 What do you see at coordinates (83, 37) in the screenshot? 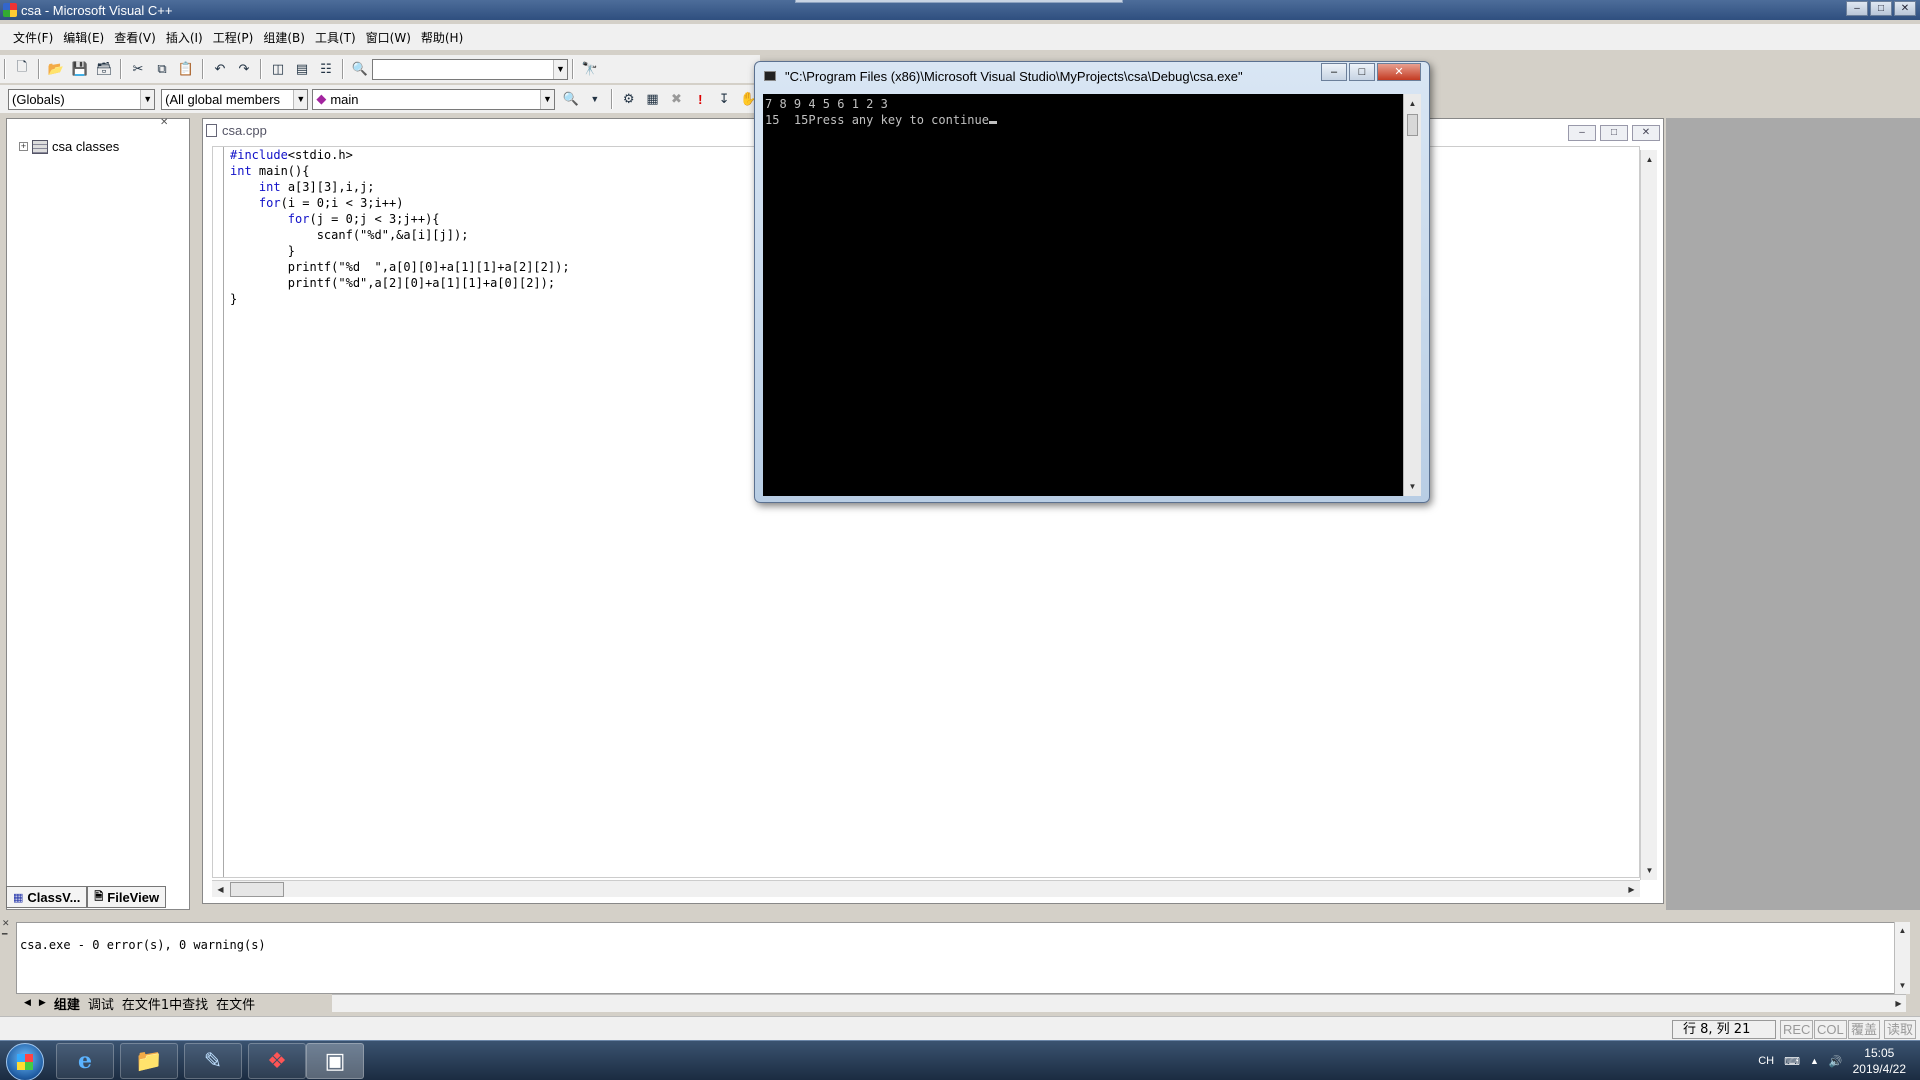
I see `menu-edit: 编辑(E)` at bounding box center [83, 37].